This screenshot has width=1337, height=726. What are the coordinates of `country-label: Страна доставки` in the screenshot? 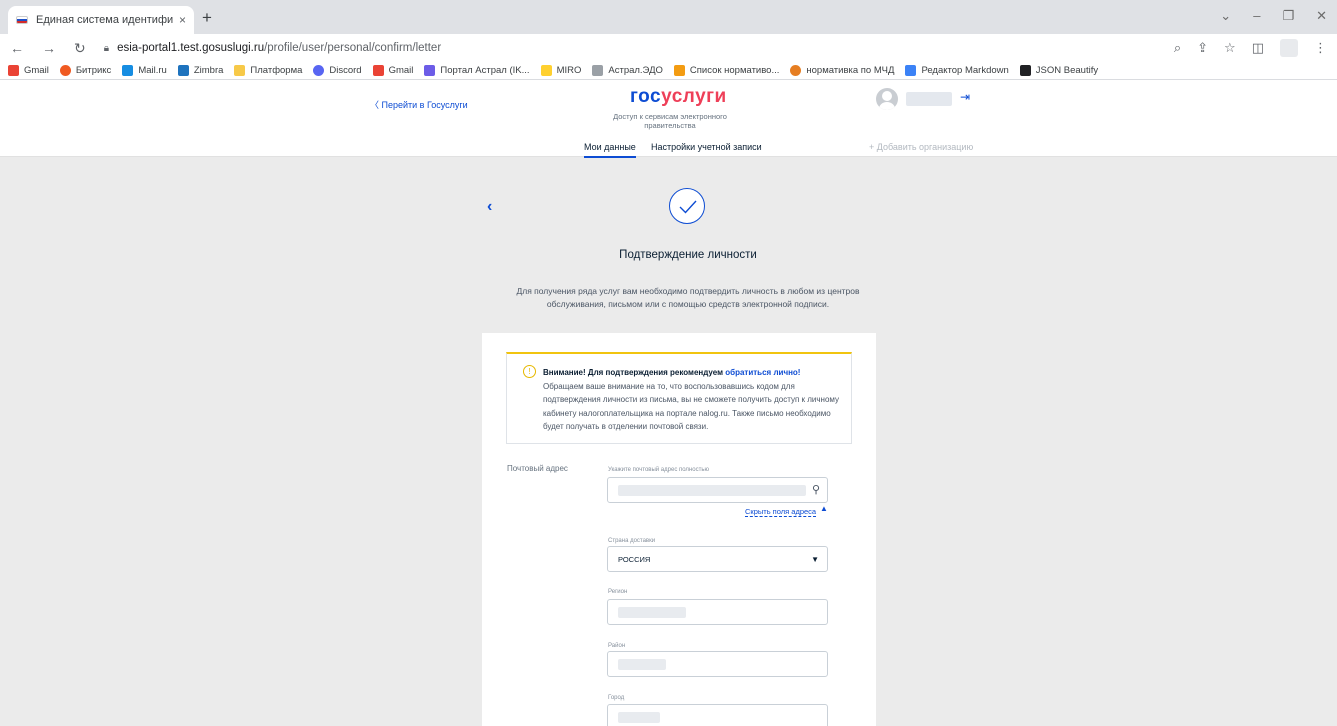 It's located at (632, 541).